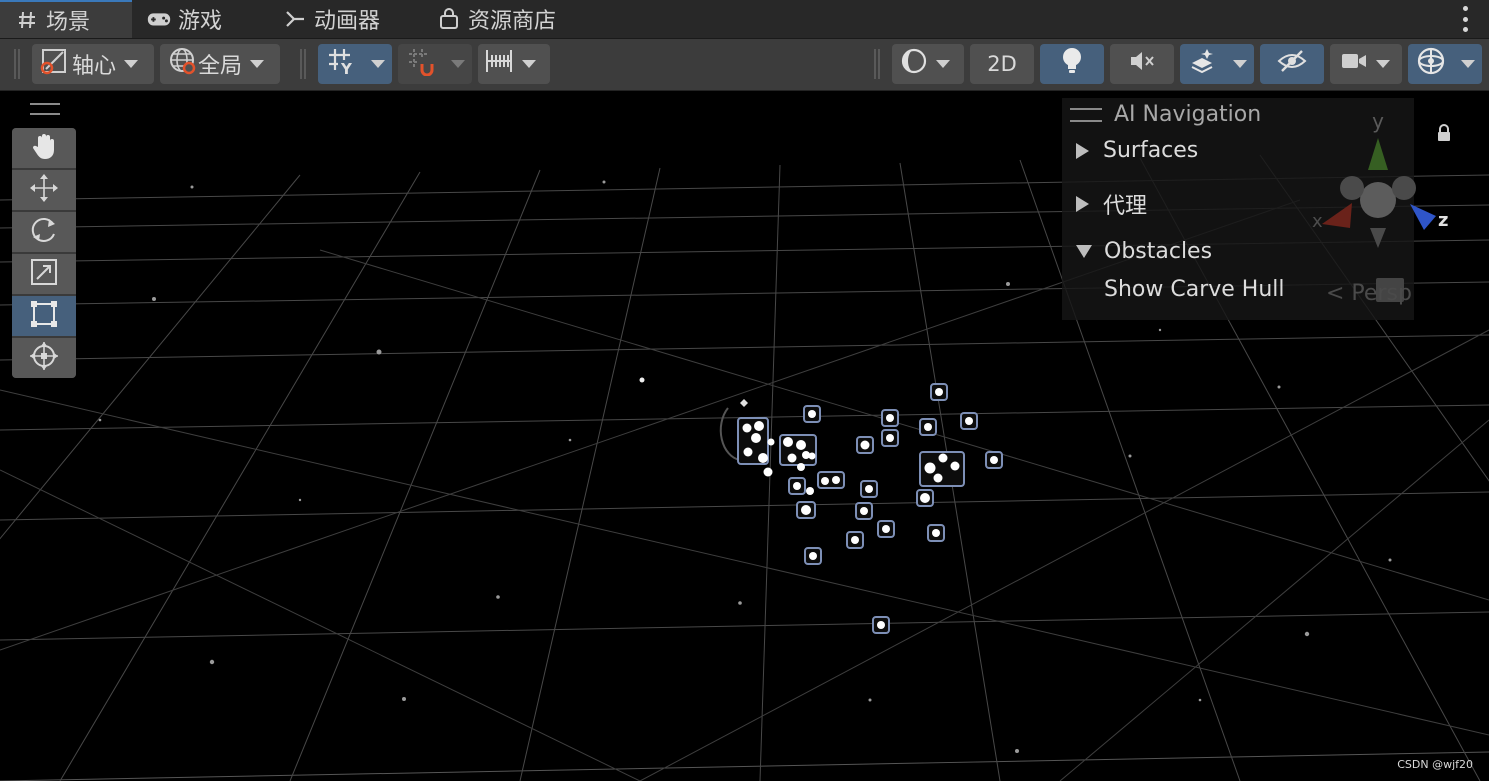  What do you see at coordinates (1125, 206) in the screenshot?
I see `foldout-label: 代理` at bounding box center [1125, 206].